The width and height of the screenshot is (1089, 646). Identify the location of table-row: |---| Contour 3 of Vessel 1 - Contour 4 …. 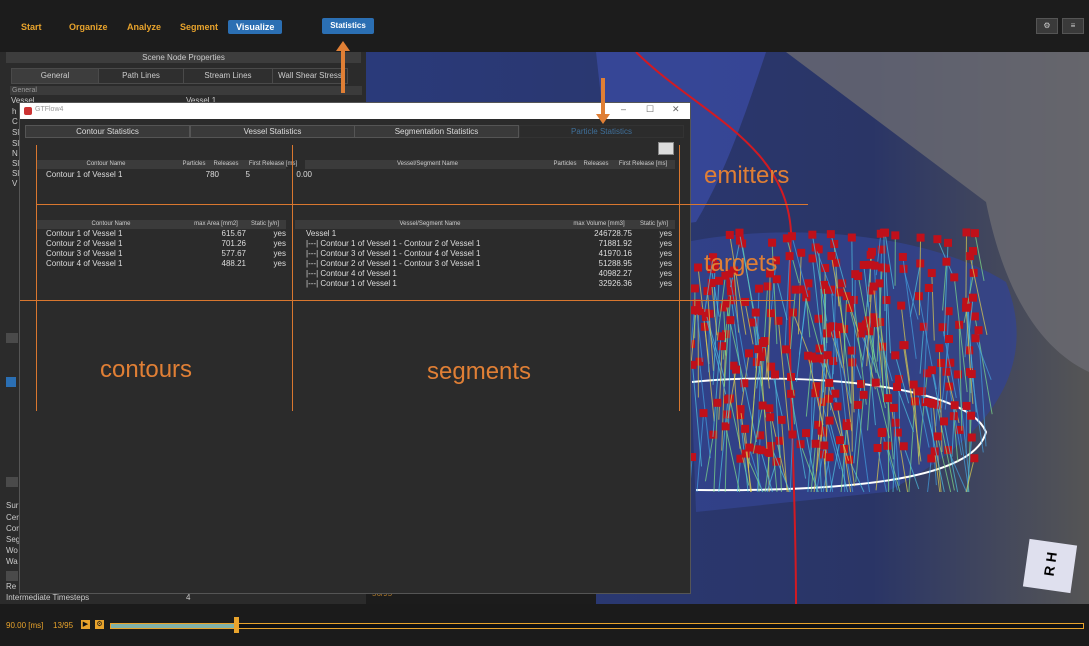
(490, 254).